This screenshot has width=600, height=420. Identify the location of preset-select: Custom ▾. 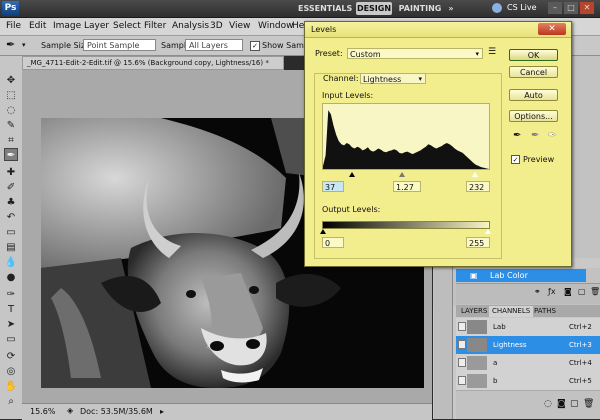
(415, 53).